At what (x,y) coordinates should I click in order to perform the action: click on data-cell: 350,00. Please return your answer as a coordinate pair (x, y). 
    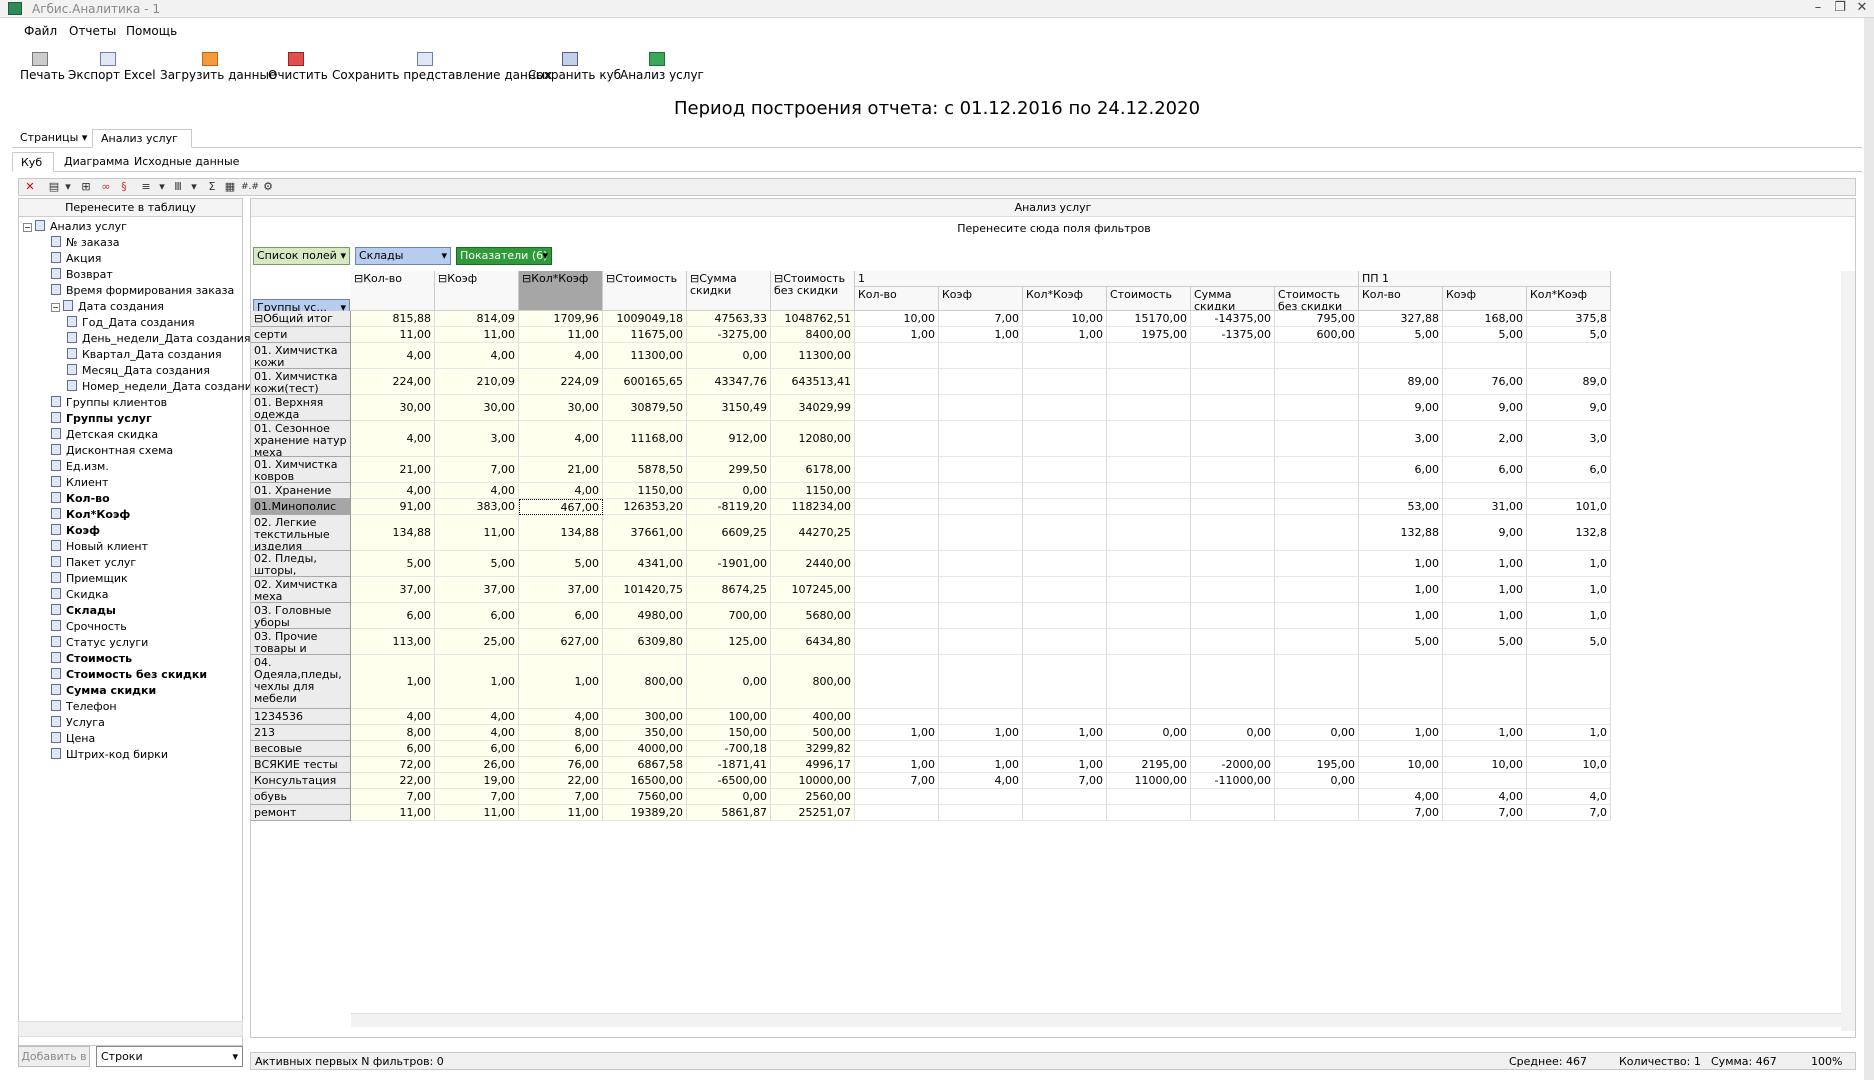
    Looking at the image, I should click on (645, 733).